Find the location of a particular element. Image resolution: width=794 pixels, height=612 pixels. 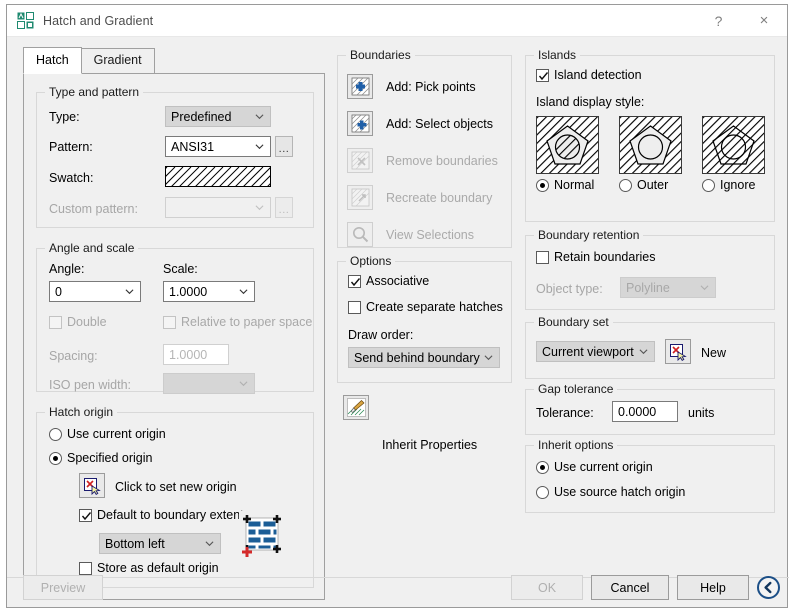

new-boundary-set-button is located at coordinates (678, 351).